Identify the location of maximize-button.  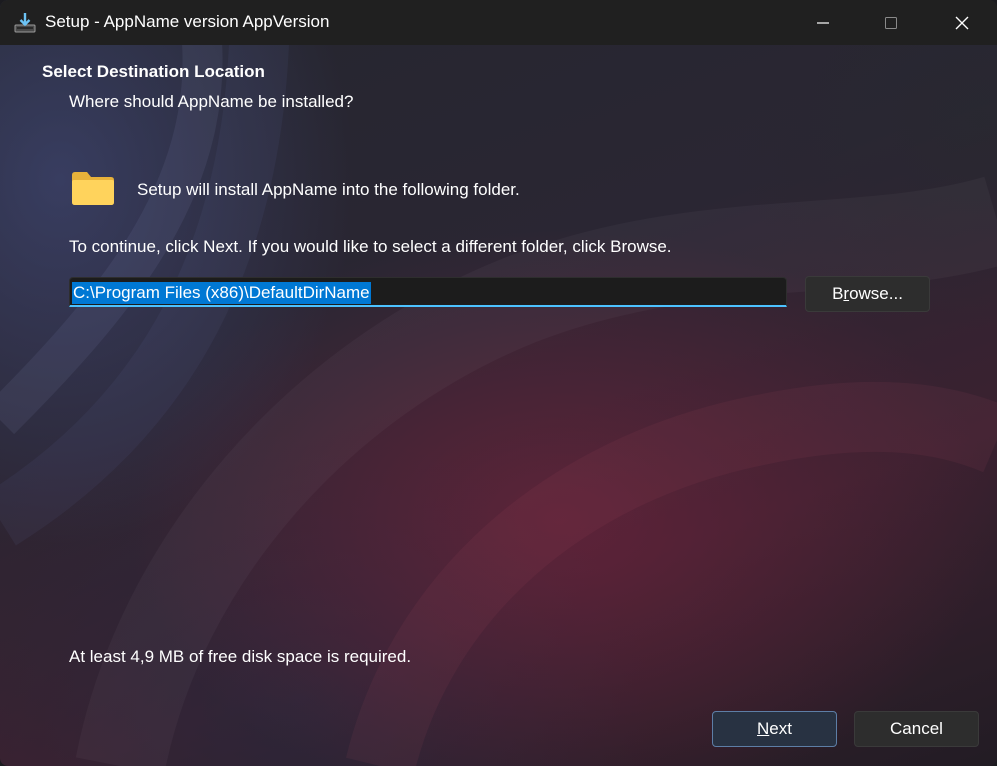
(891, 22).